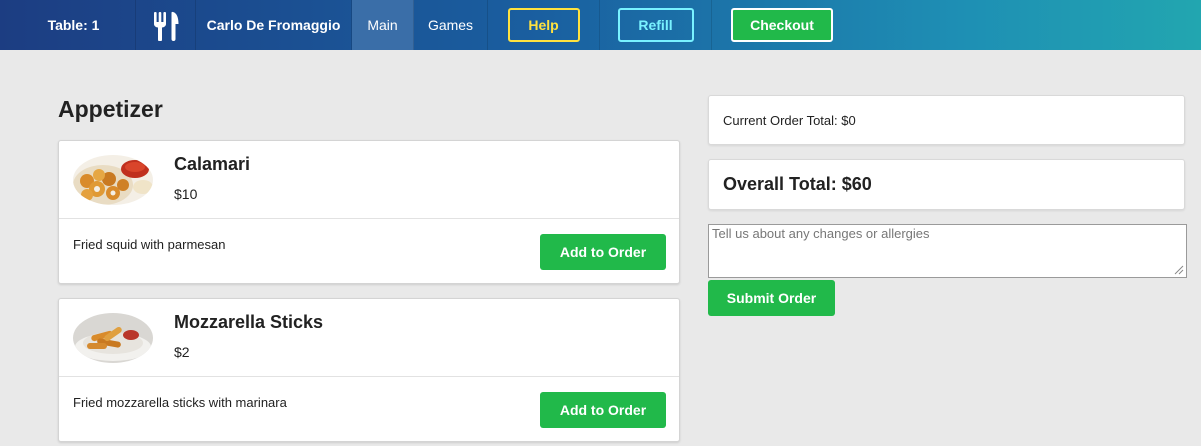 This screenshot has width=1201, height=446. I want to click on help-cell: Help, so click(544, 25).